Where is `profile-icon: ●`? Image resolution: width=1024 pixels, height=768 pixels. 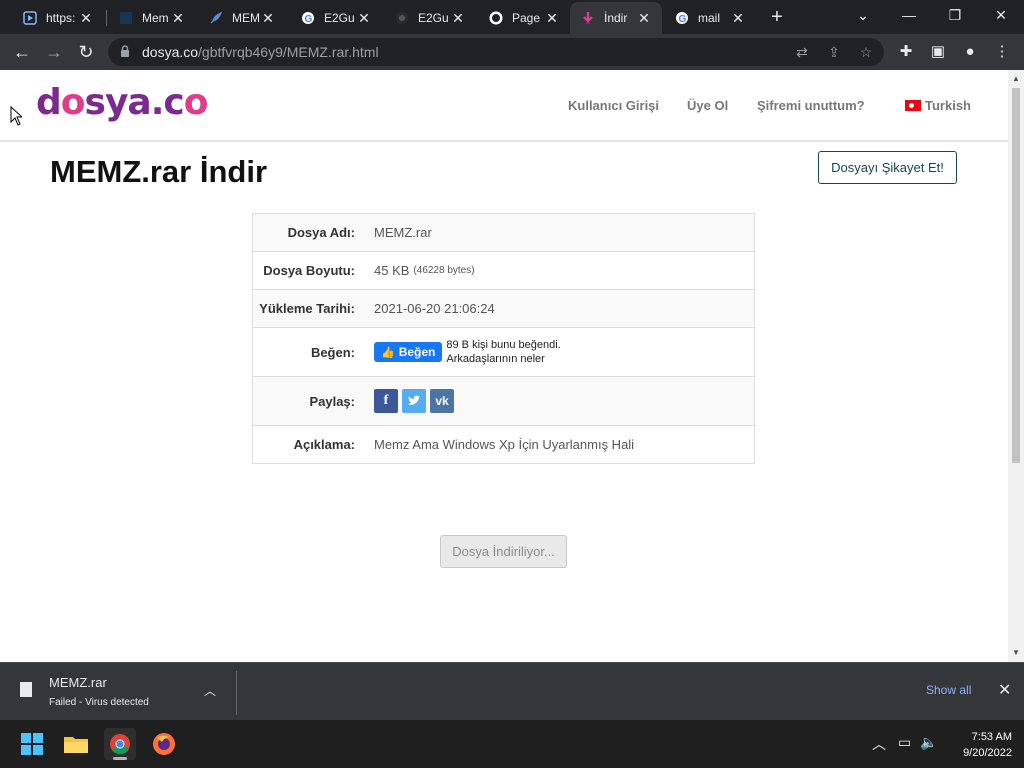
profile-icon: ● is located at coordinates (970, 52).